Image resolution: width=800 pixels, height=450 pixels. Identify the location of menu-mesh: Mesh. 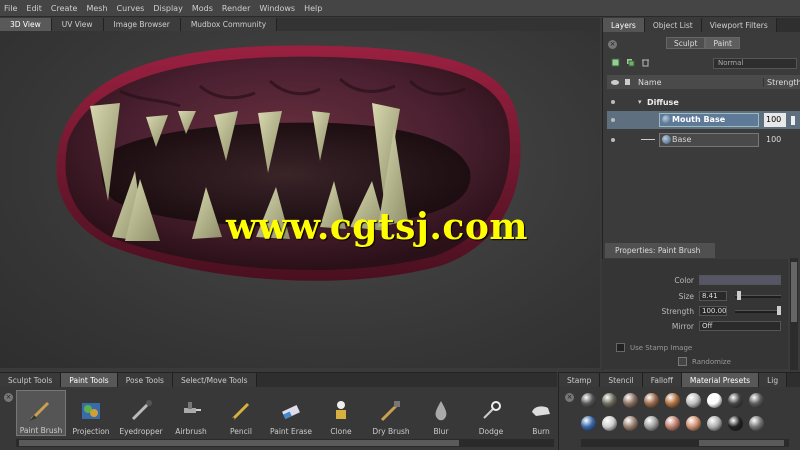
(96, 8).